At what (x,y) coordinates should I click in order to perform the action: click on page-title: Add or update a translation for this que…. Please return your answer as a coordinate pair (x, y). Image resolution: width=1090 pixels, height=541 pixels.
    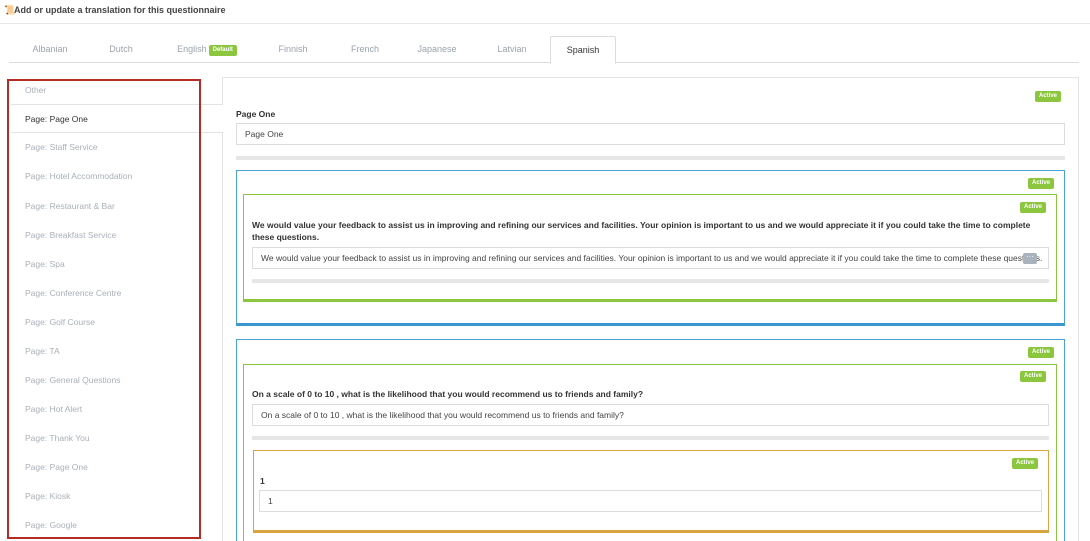
    Looking at the image, I should click on (120, 10).